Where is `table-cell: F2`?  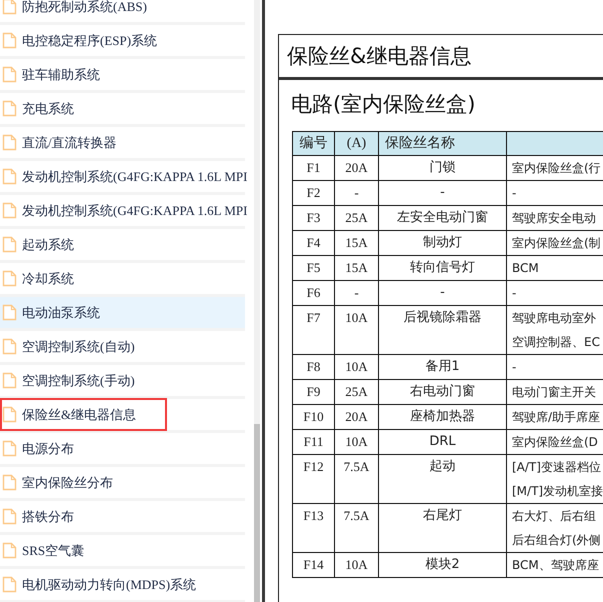 table-cell: F2 is located at coordinates (313, 193).